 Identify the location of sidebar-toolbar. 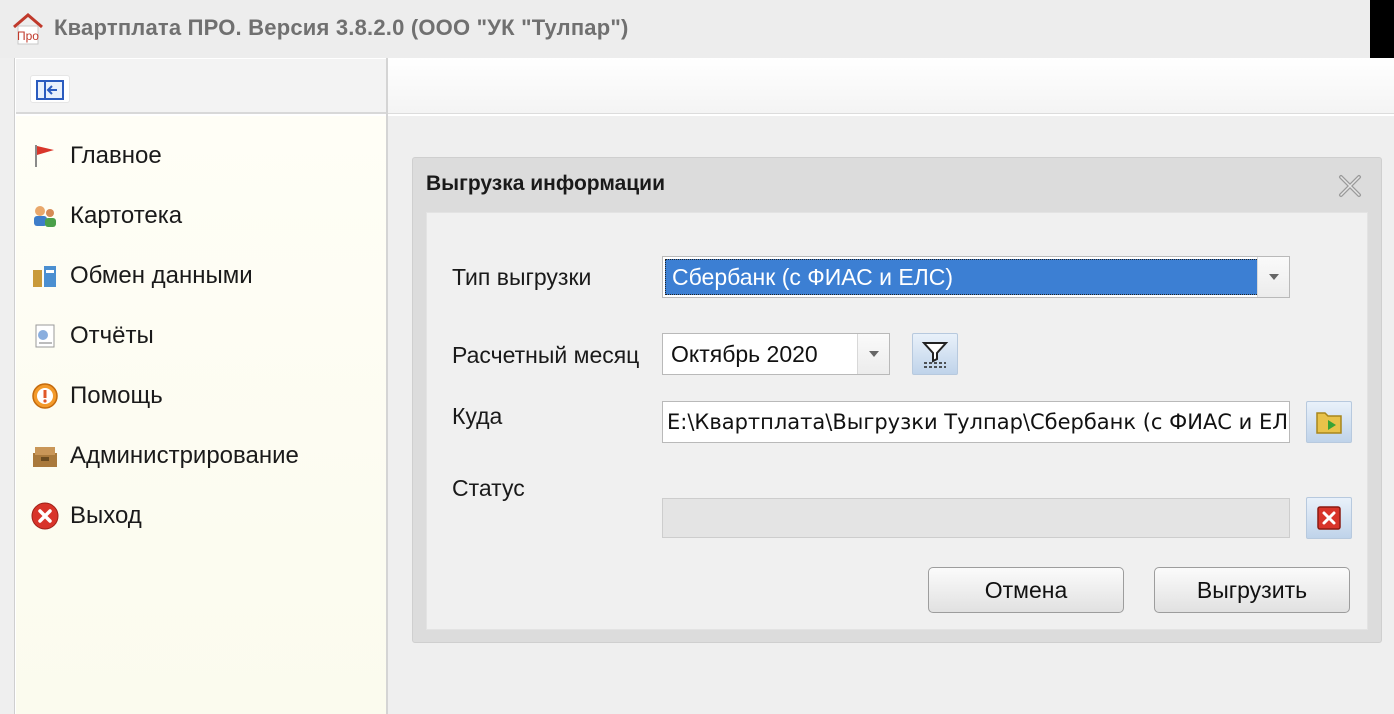
(201, 86).